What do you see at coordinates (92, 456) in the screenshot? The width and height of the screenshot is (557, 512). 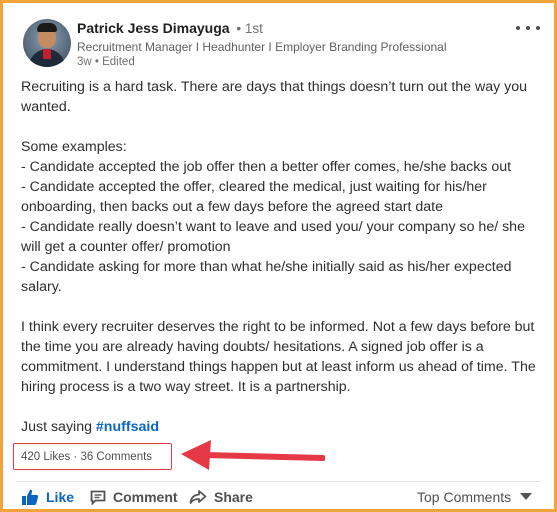 I see `social-counts: 420 Likes · 36 Comments` at bounding box center [92, 456].